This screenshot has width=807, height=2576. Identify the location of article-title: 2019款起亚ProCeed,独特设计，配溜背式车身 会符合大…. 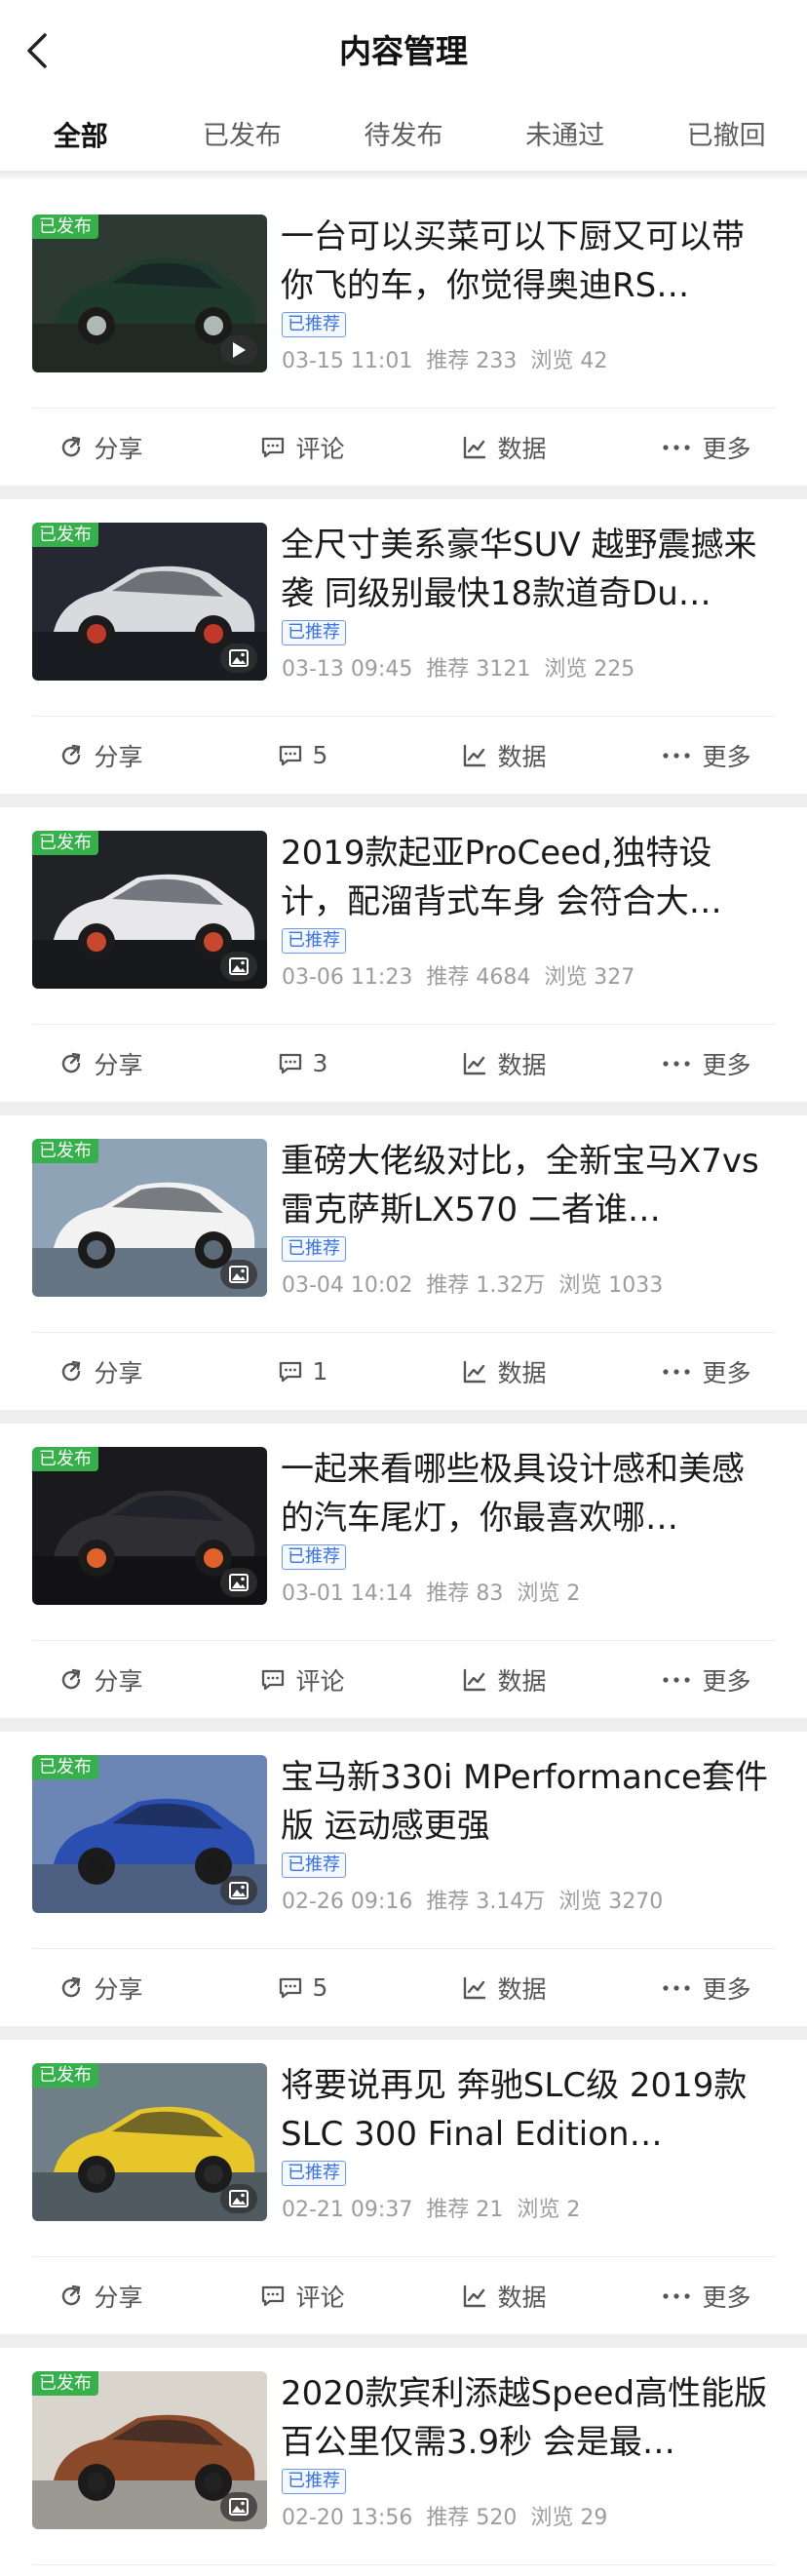
(524, 877).